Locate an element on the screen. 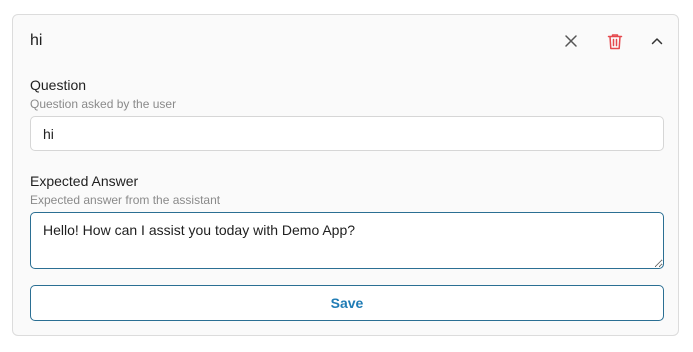 Image resolution: width=693 pixels, height=352 pixels. clear-button is located at coordinates (571, 41).